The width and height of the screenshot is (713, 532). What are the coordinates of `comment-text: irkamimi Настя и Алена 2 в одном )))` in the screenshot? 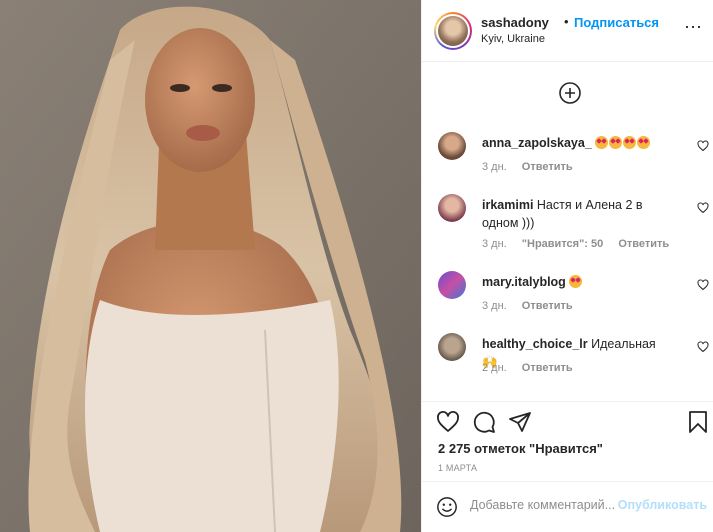 It's located at (575, 214).